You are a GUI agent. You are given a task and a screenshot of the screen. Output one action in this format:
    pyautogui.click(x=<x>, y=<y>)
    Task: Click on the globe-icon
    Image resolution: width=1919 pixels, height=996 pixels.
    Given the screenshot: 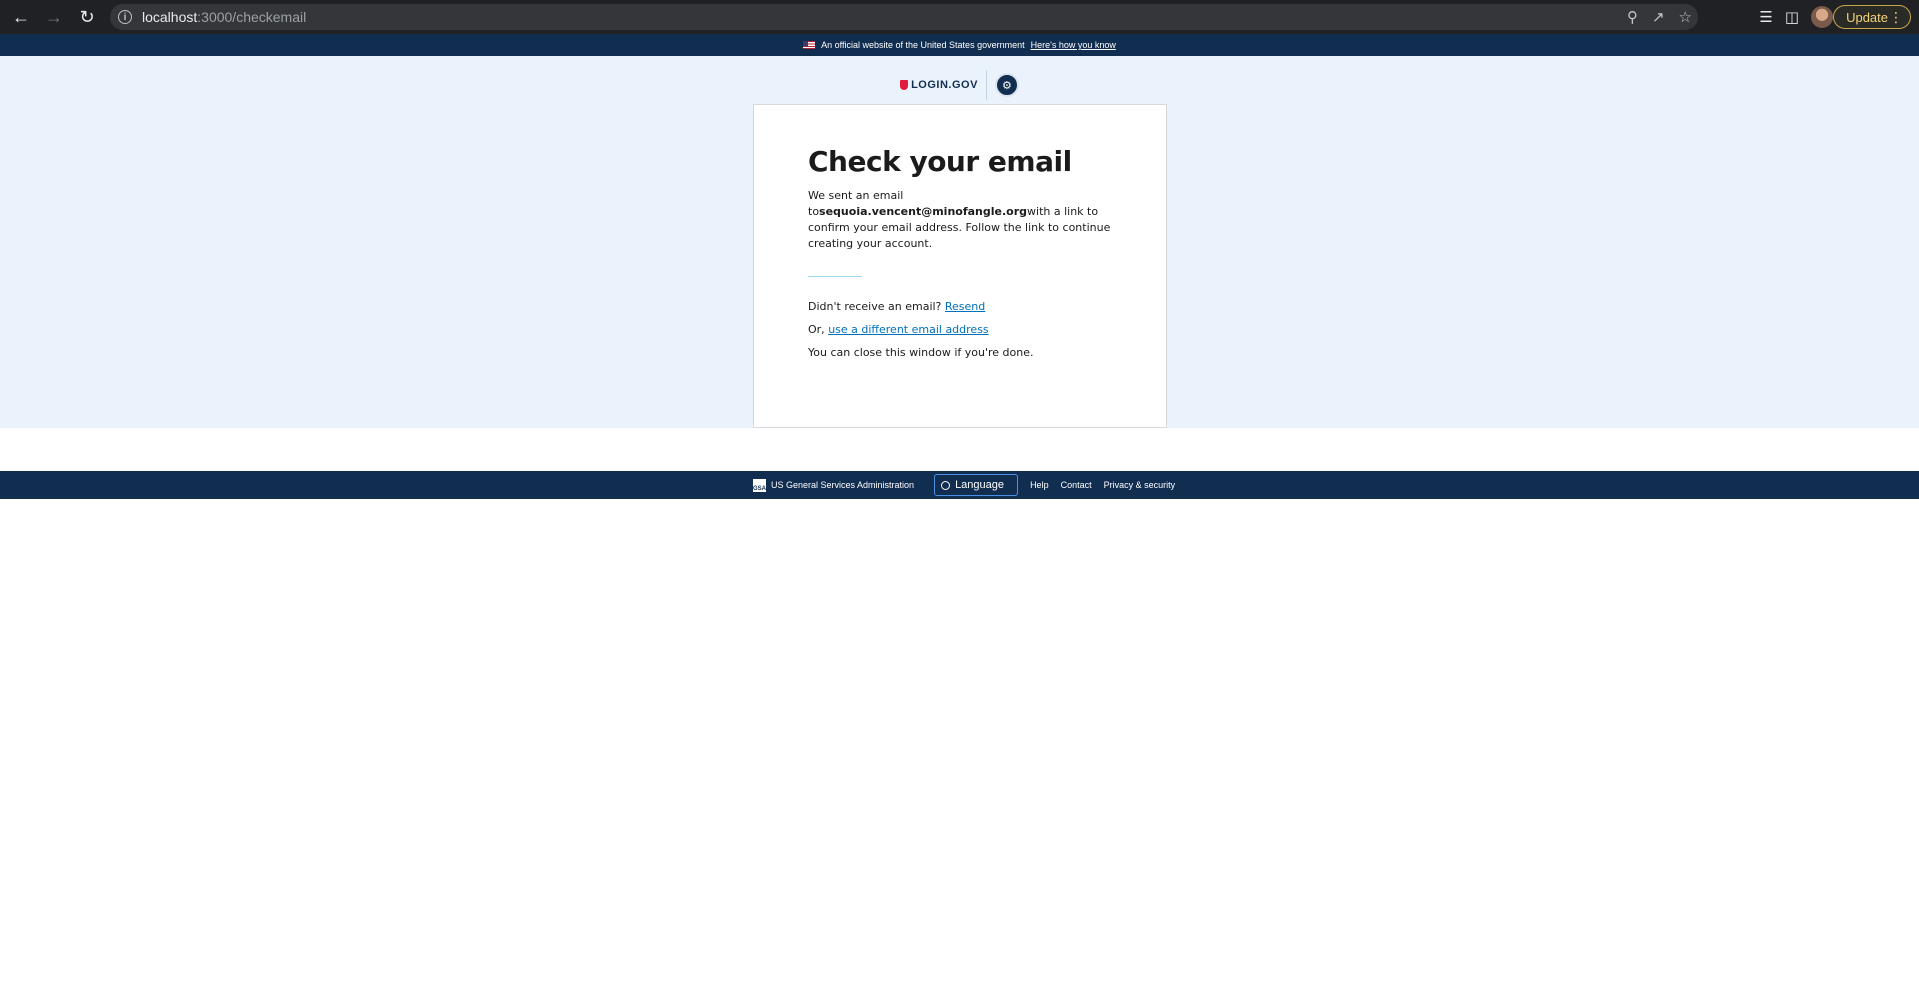 What is the action you would take?
    pyautogui.click(x=946, y=485)
    